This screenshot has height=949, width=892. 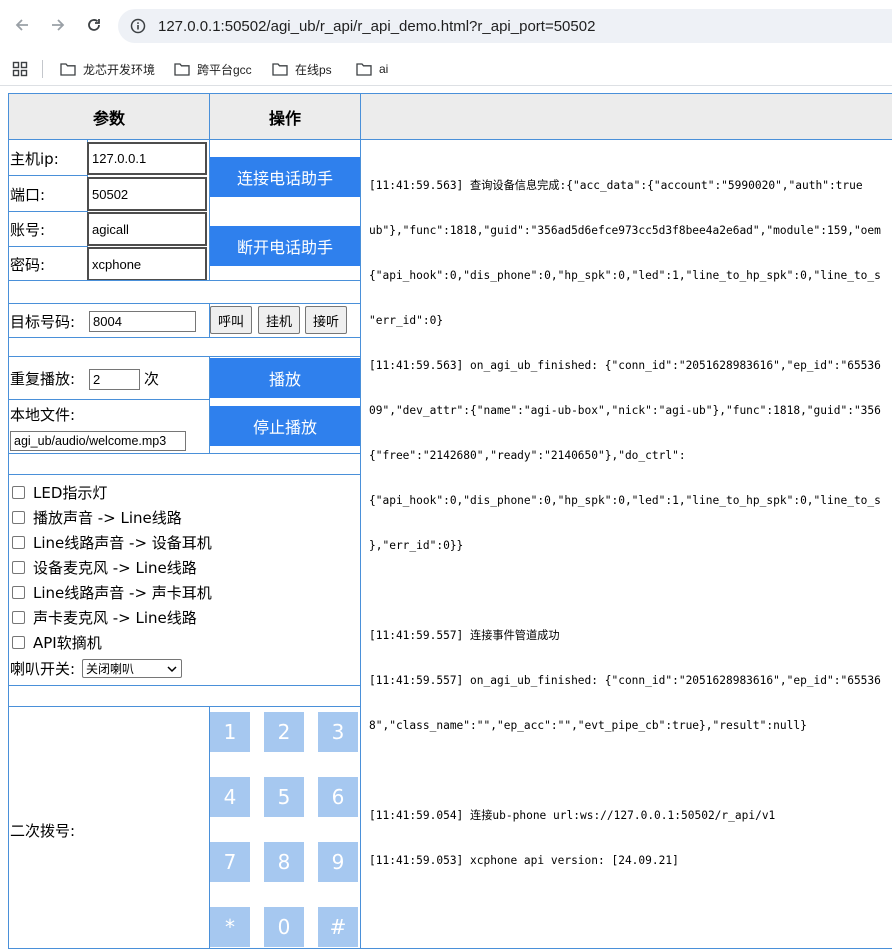 I want to click on dtmf-key-4: 4, so click(x=230, y=797).